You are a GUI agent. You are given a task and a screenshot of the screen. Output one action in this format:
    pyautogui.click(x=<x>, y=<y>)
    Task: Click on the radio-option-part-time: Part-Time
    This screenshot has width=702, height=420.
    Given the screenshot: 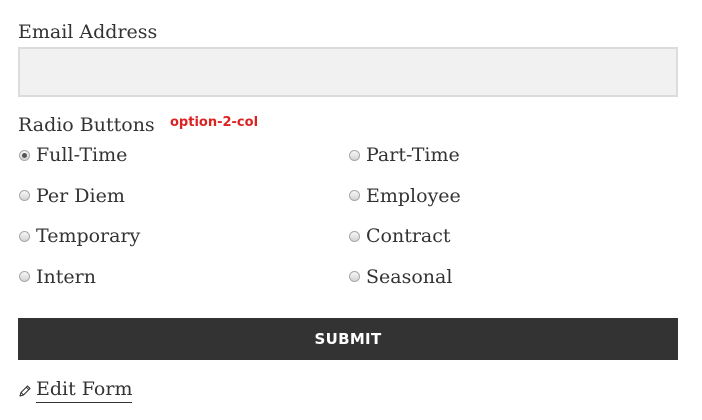 What is the action you would take?
    pyautogui.click(x=513, y=155)
    